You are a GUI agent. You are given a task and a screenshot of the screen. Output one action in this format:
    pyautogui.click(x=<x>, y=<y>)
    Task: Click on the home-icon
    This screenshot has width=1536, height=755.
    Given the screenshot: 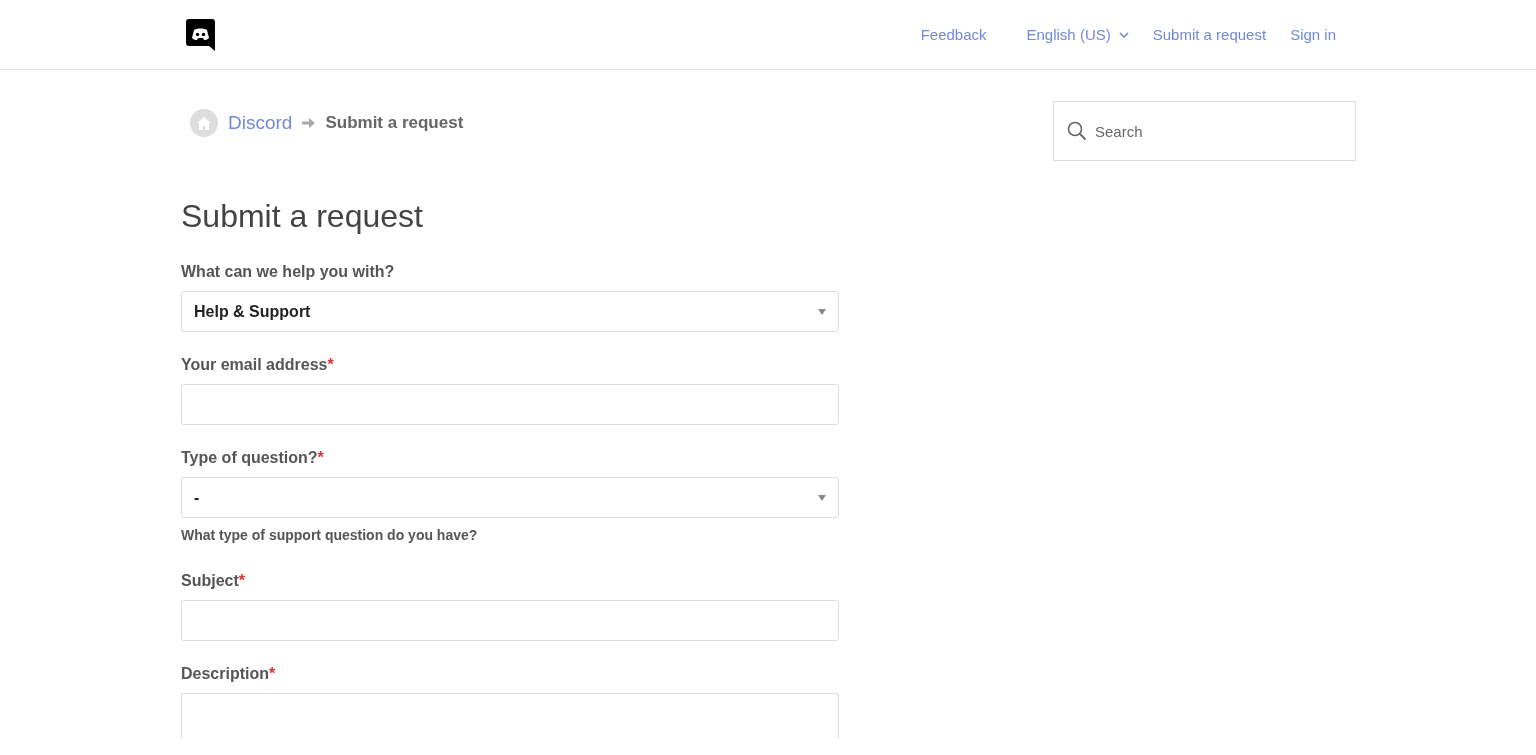 What is the action you would take?
    pyautogui.click(x=204, y=123)
    